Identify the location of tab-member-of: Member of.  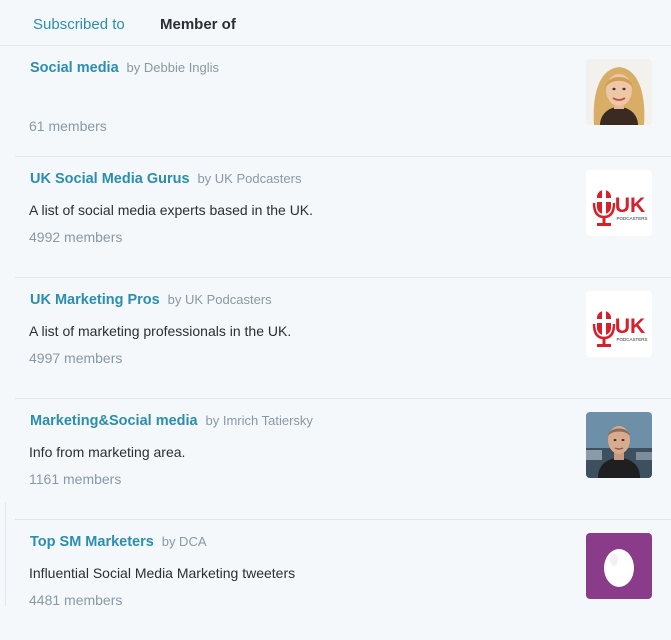
(198, 25).